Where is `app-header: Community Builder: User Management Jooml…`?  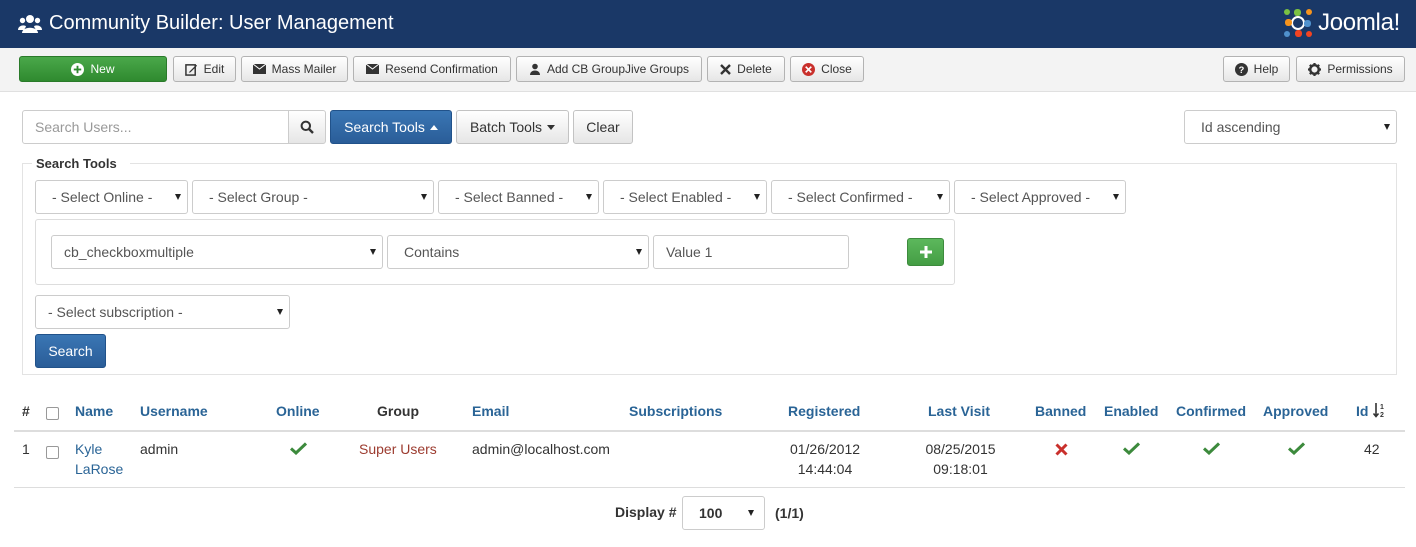 app-header: Community Builder: User Management Jooml… is located at coordinates (708, 24).